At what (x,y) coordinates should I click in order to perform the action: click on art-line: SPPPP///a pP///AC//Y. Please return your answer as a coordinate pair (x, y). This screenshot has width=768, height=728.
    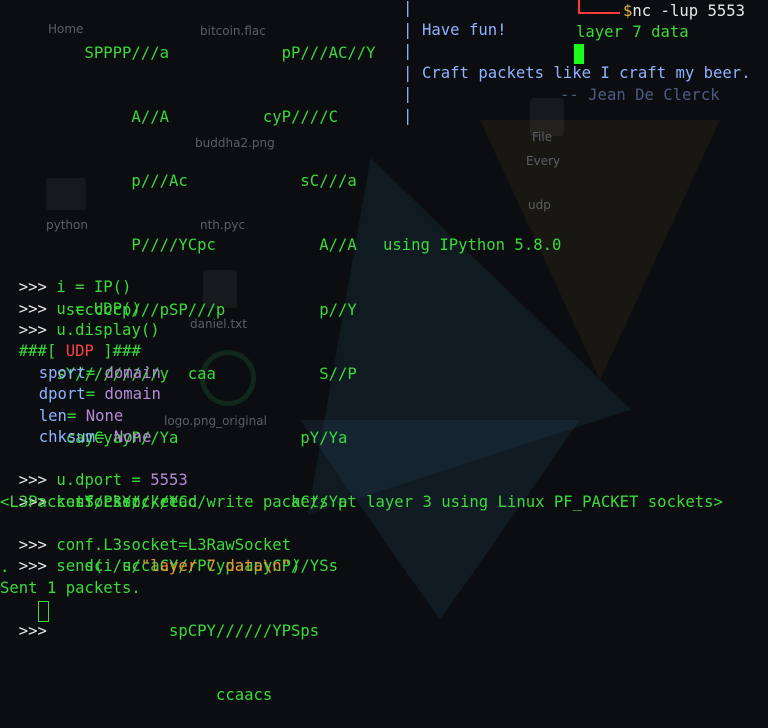
    Looking at the image, I should click on (188, 52).